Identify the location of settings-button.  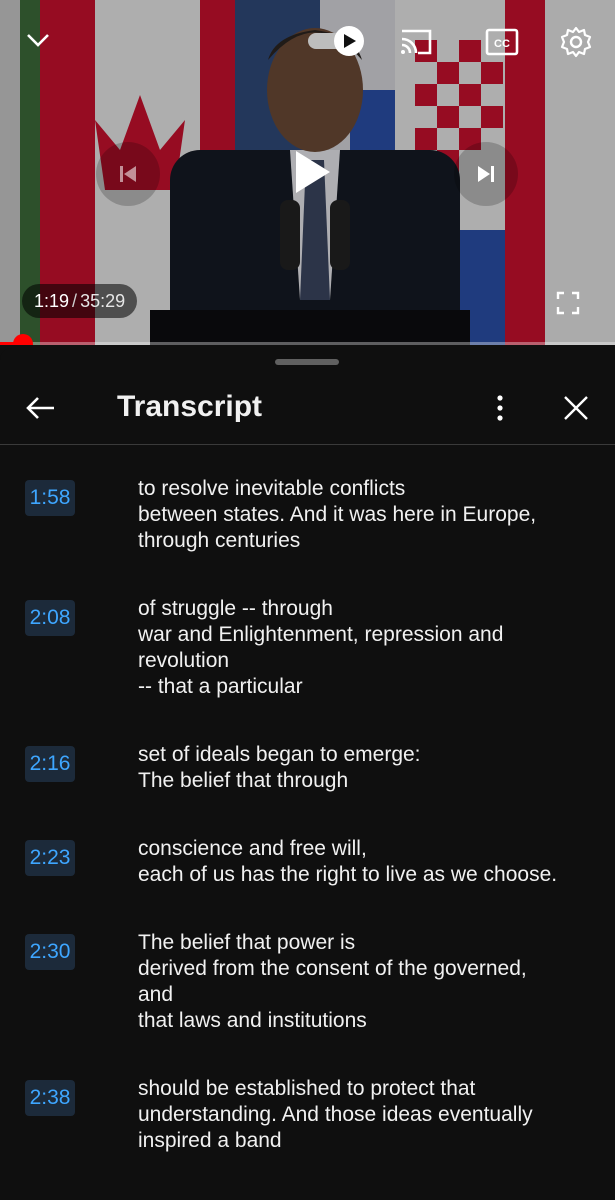
(576, 42).